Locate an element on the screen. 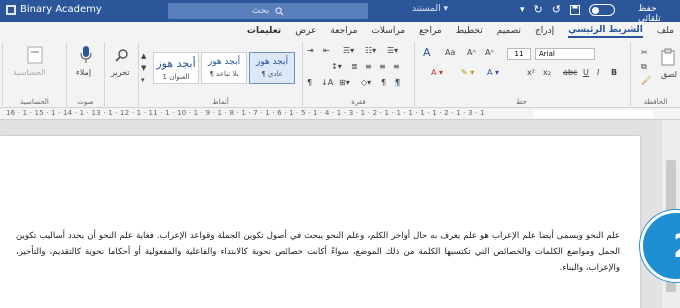  underline-icon: U is located at coordinates (586, 72).